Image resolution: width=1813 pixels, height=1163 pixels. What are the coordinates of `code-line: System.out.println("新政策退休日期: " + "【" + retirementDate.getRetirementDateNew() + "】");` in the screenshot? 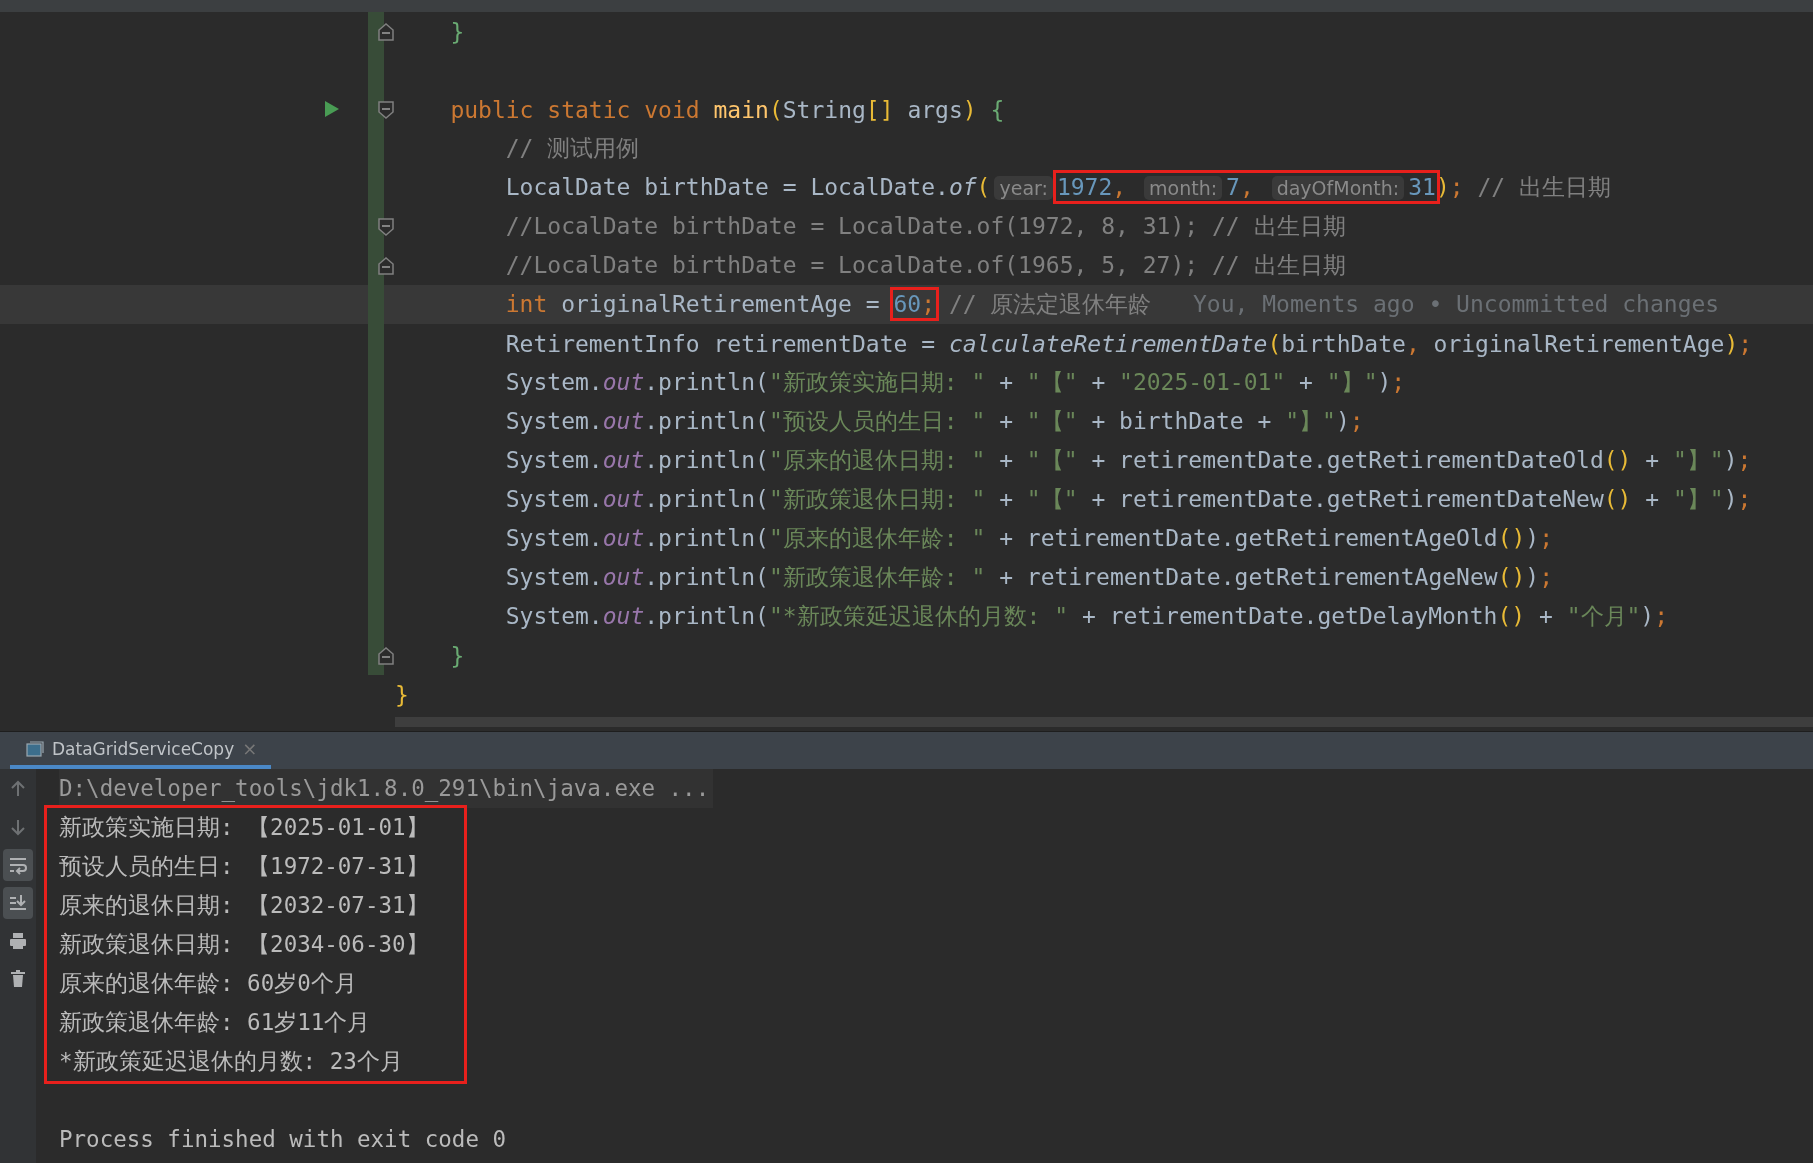 It's located at (1128, 499).